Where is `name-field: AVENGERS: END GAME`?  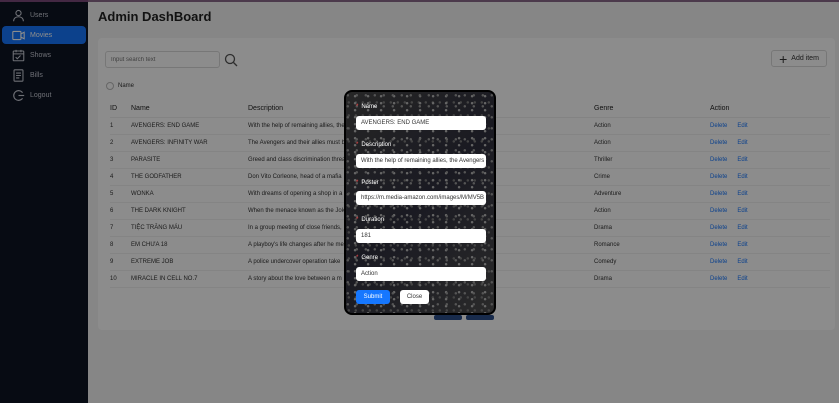
name-field: AVENGERS: END GAME is located at coordinates (421, 123).